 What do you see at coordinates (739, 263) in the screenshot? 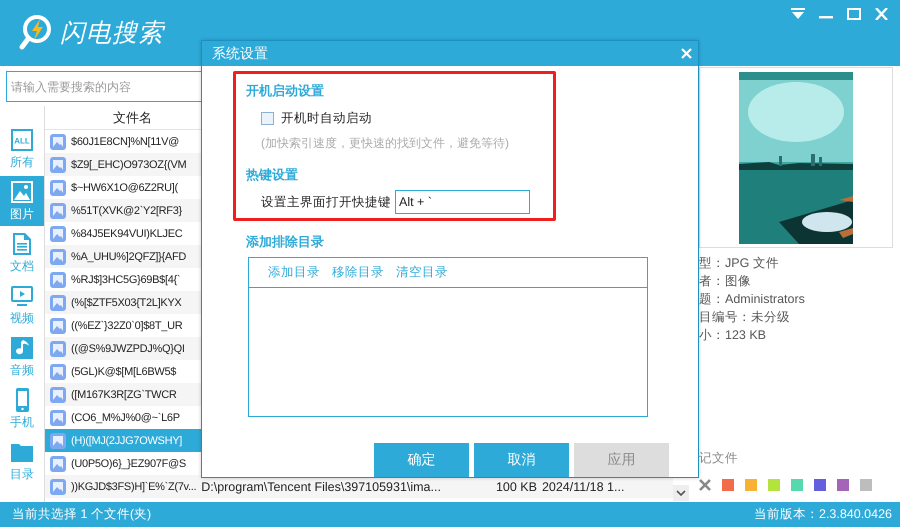
I see `file-detail: 型：JPG 文件` at bounding box center [739, 263].